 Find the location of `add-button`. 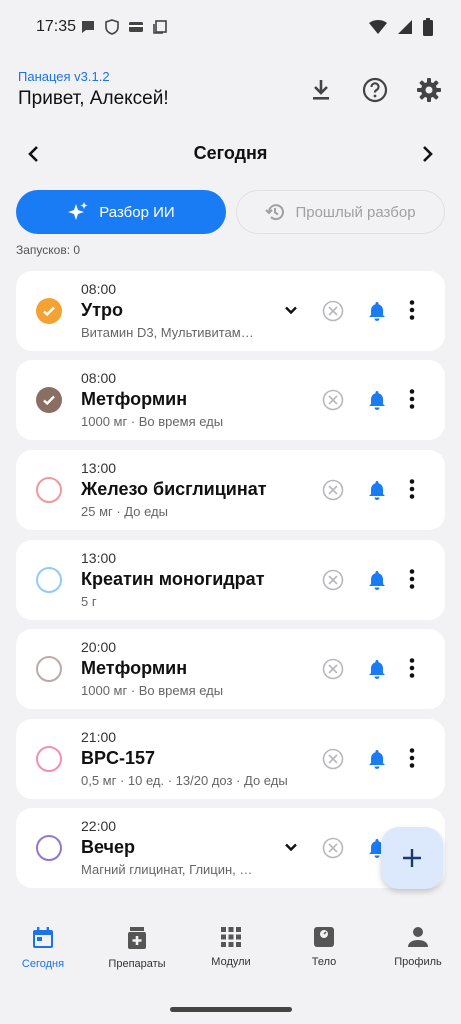

add-button is located at coordinates (412, 858).